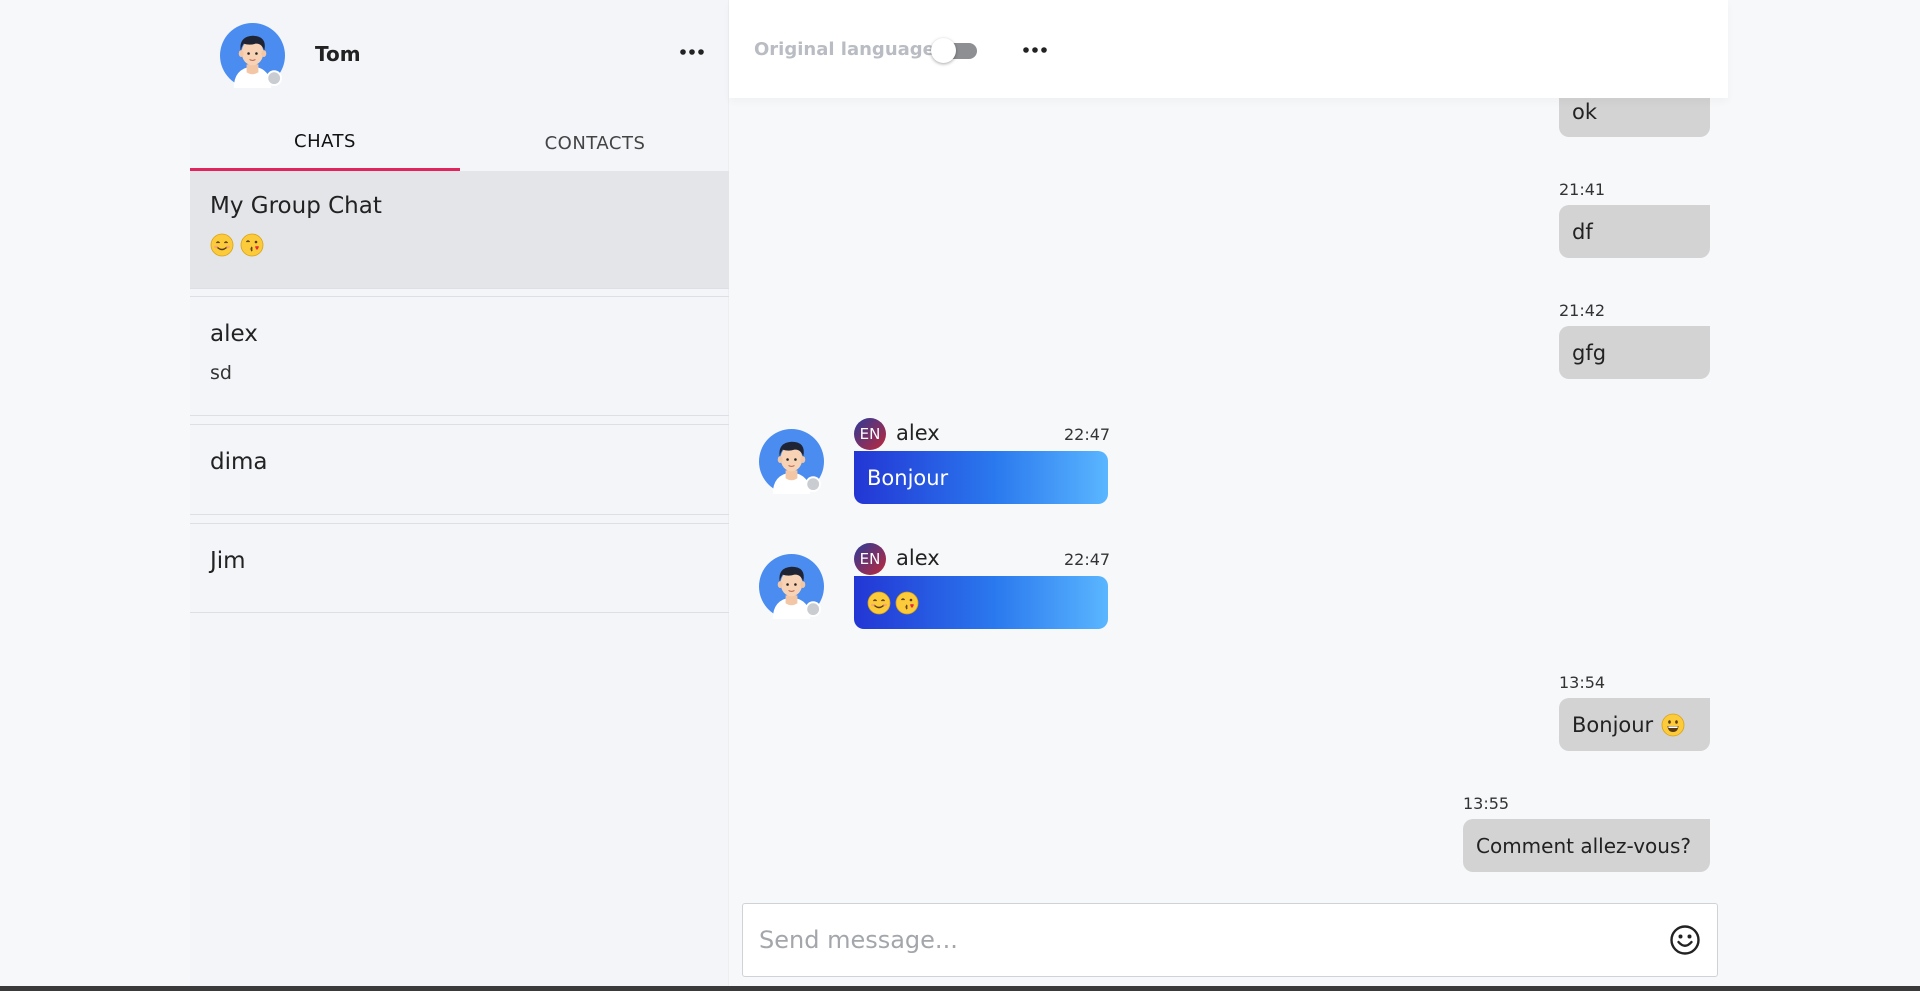 The width and height of the screenshot is (1920, 991). Describe the element at coordinates (459, 55) in the screenshot. I see `profile-header: Tom` at that location.